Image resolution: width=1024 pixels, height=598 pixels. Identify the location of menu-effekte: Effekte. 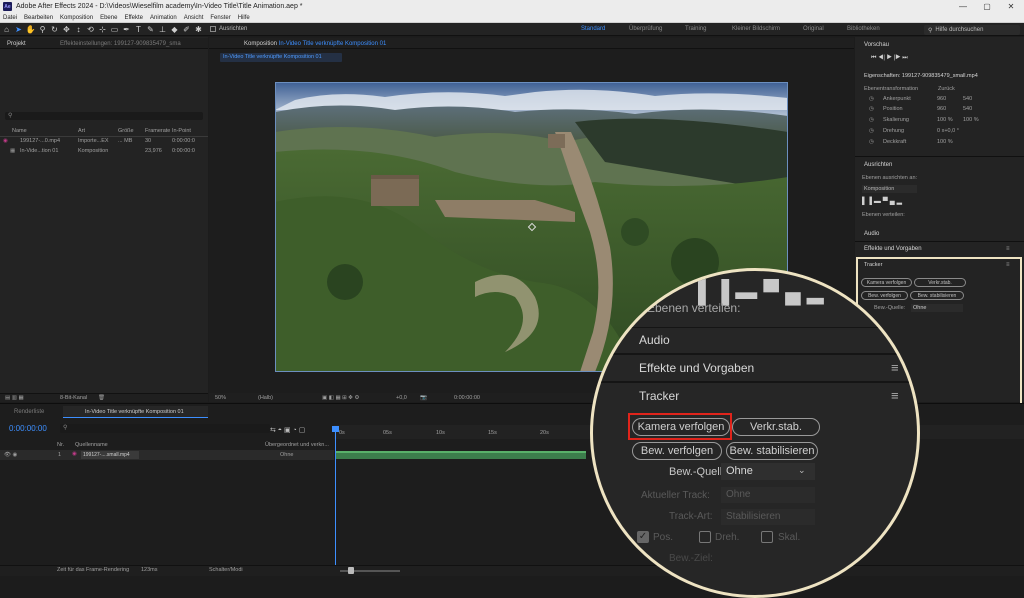
(133, 18).